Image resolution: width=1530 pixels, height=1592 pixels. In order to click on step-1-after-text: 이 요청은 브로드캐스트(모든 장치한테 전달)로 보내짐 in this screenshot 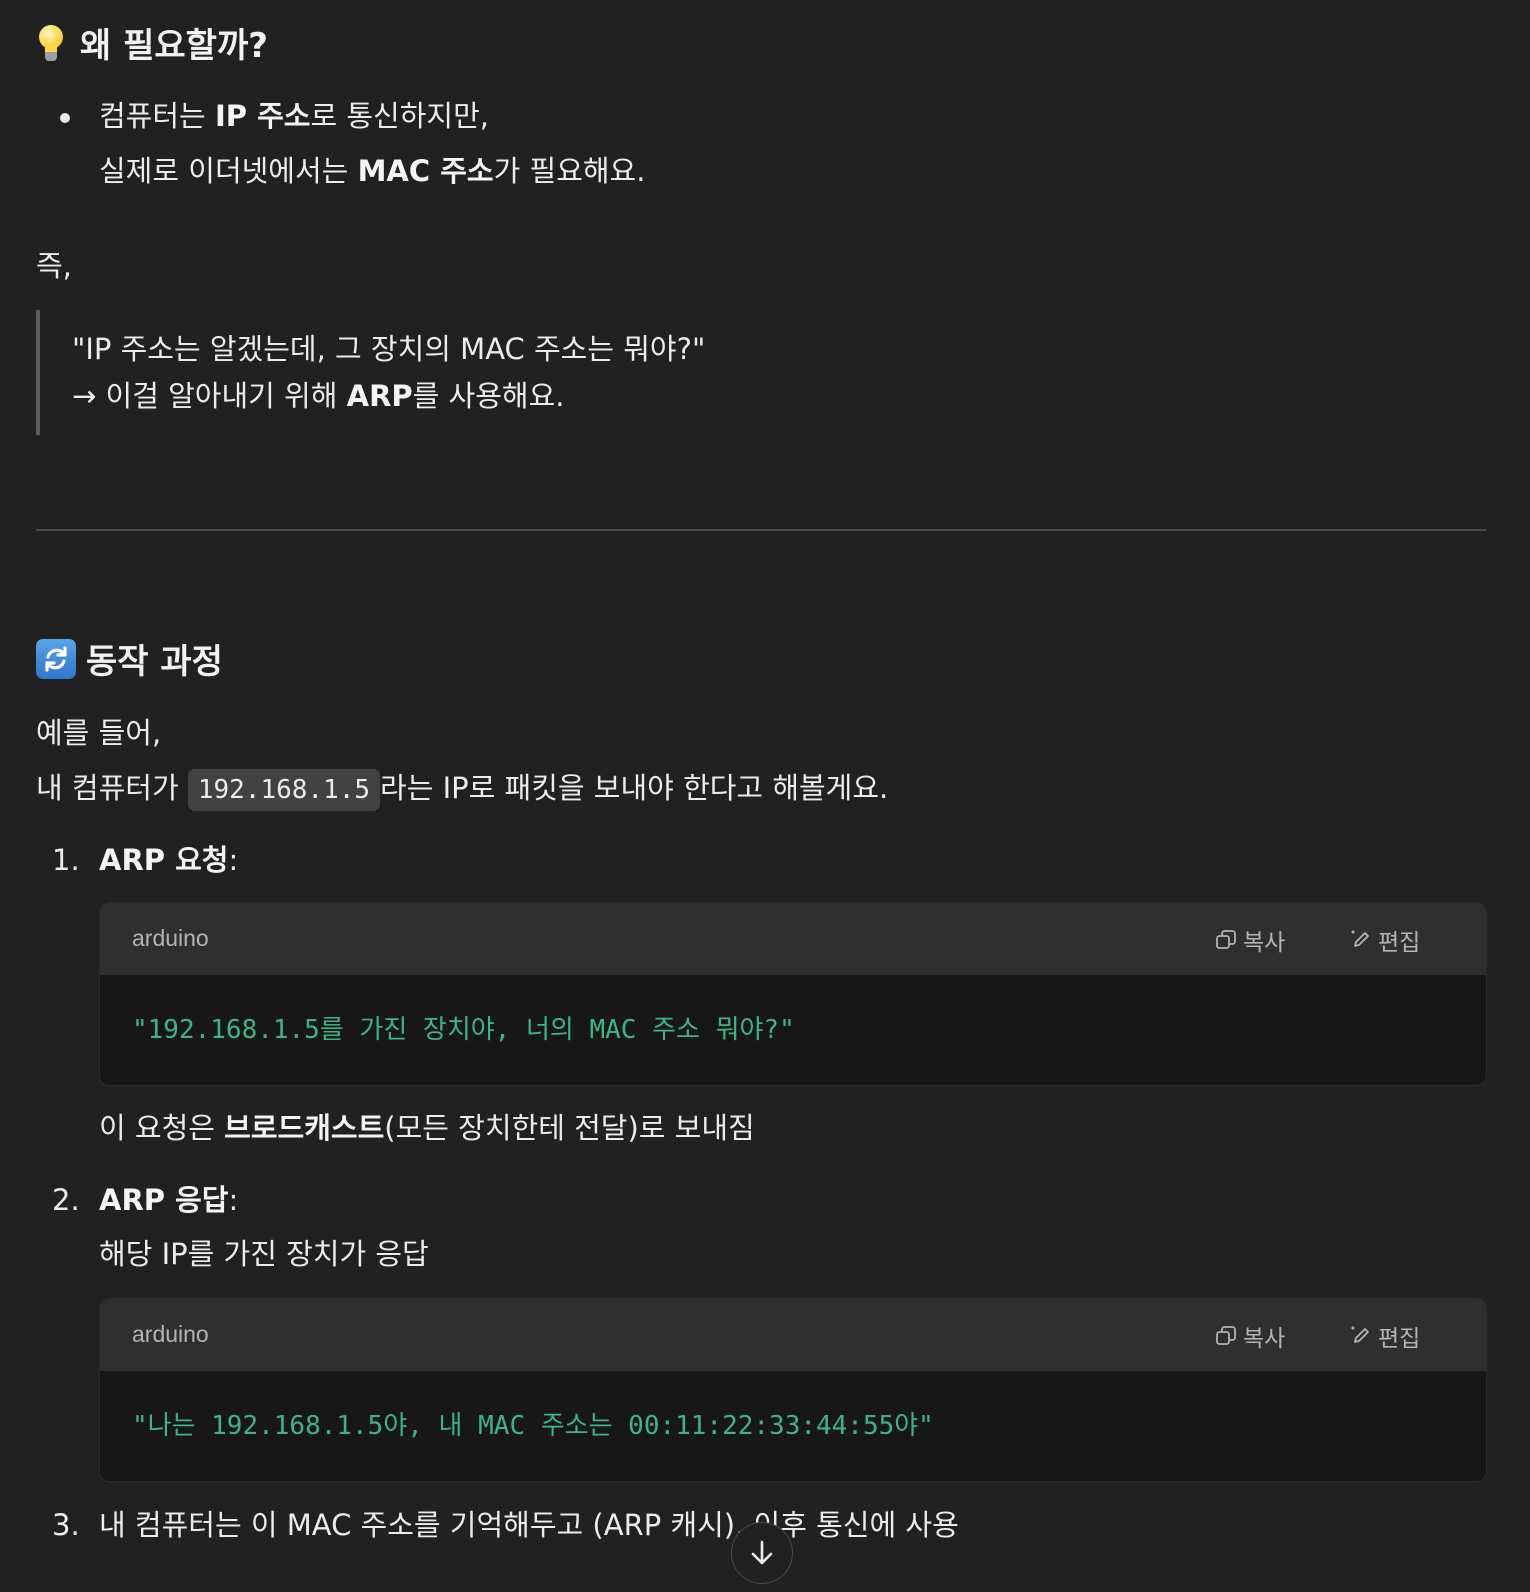, I will do `click(427, 1128)`.